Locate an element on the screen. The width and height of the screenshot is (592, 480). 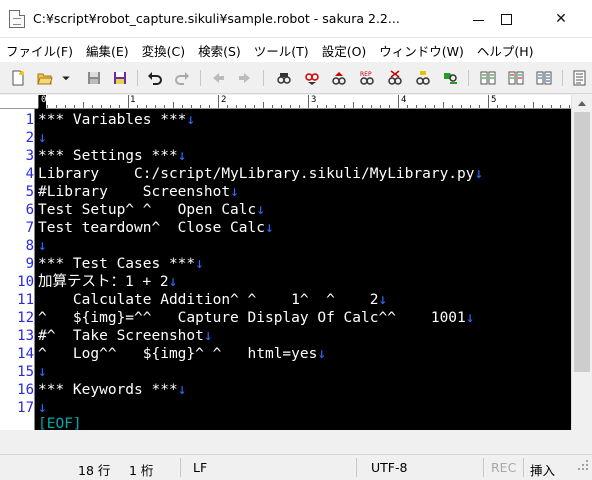
line-number: 17 is located at coordinates (25, 408).